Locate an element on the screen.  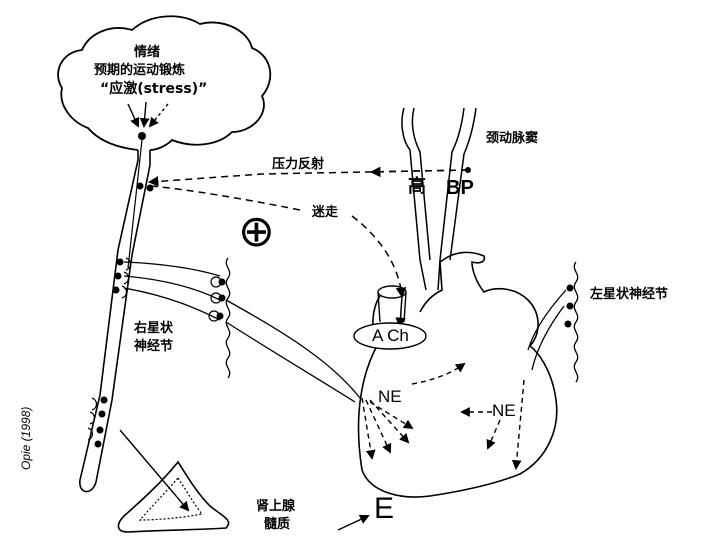
heart-outline is located at coordinates (457, 374).